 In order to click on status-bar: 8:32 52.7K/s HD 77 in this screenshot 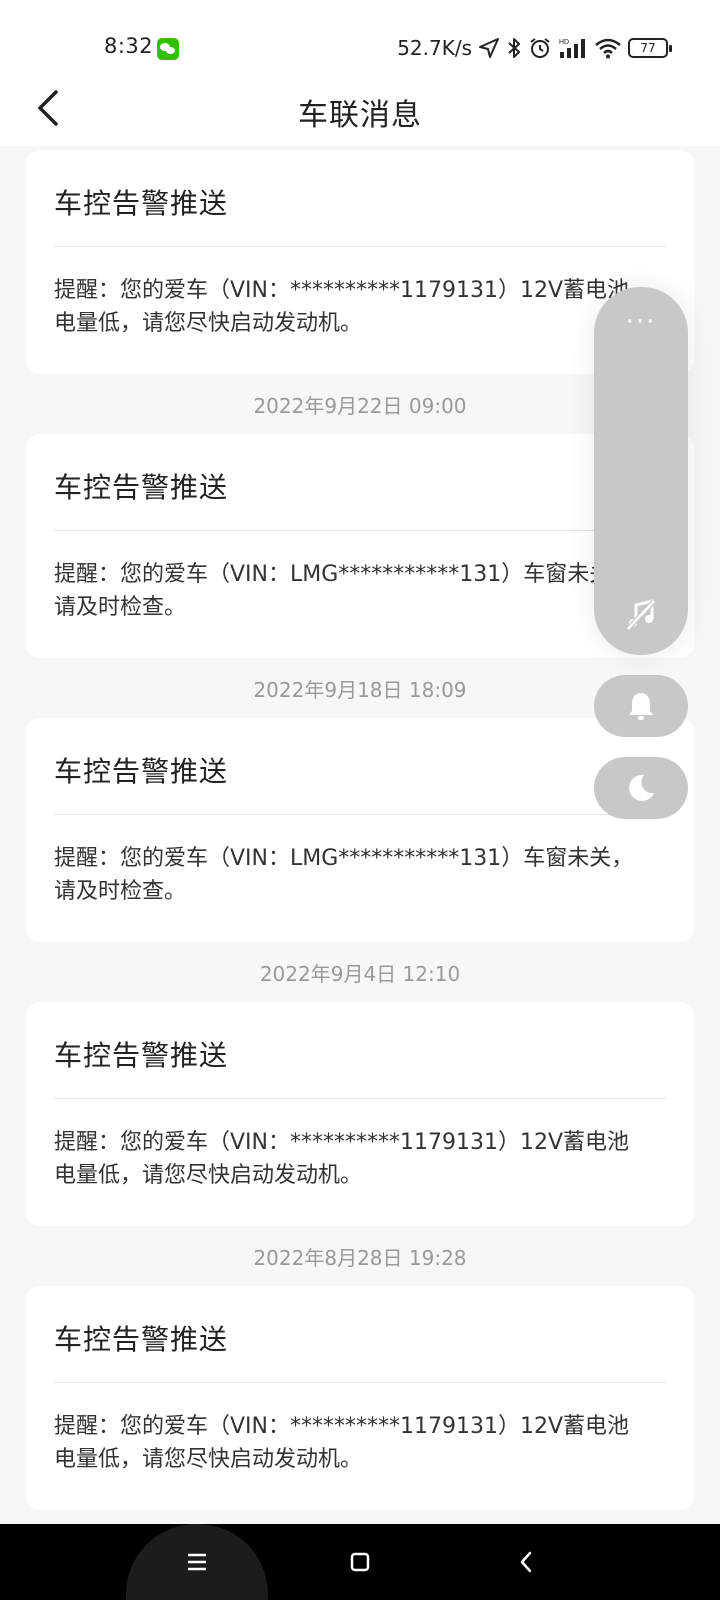, I will do `click(360, 36)`.